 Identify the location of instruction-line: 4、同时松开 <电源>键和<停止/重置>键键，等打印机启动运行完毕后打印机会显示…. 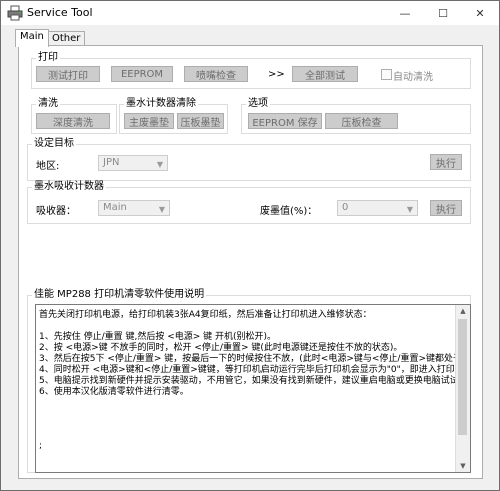
(251, 370).